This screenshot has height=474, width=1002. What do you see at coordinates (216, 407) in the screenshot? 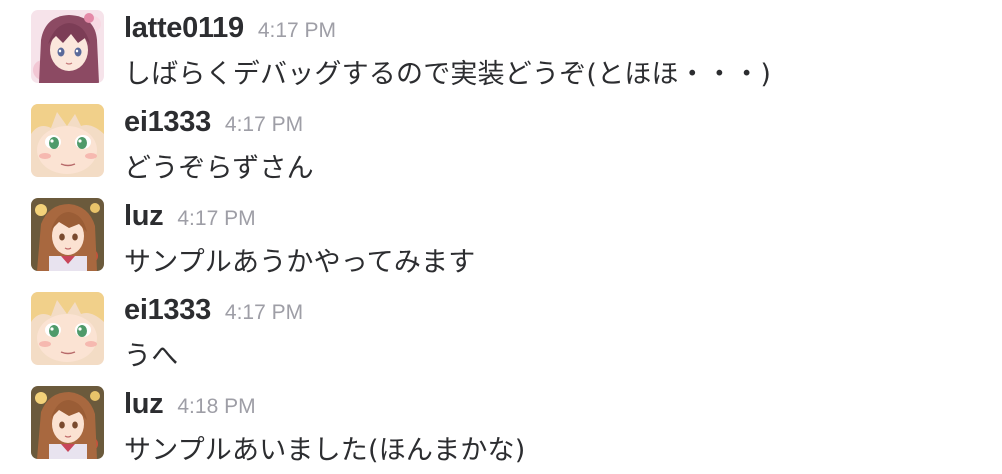
I see `timestamp: 4:18 PM` at bounding box center [216, 407].